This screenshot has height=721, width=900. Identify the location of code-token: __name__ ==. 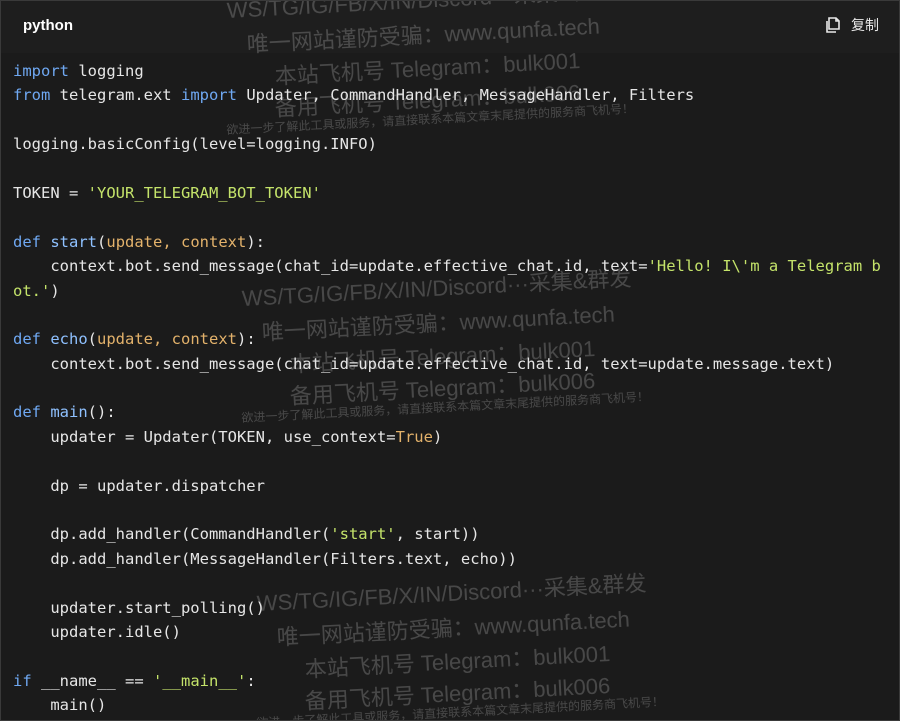
(92, 680).